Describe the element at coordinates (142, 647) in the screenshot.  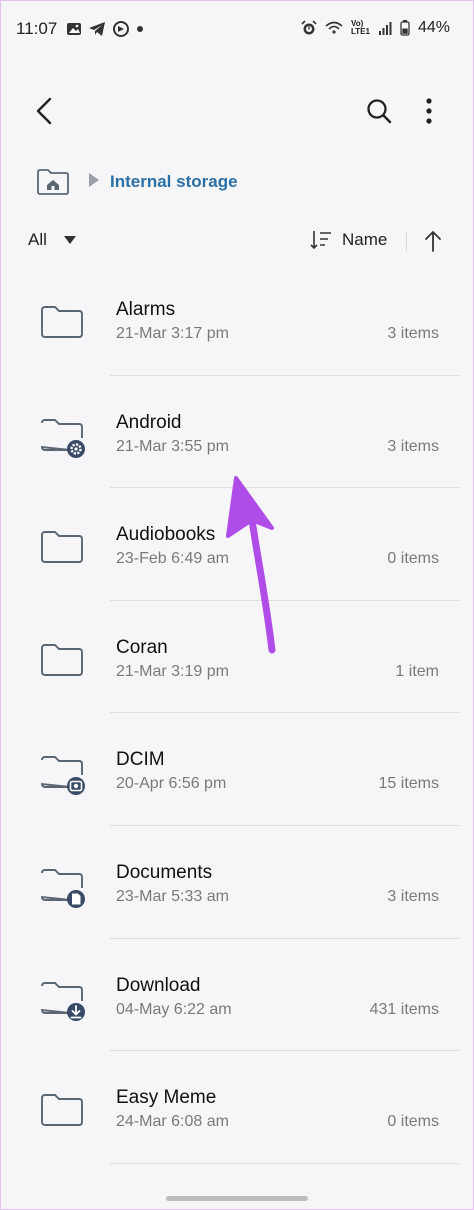
I see `item-name: Coran` at that location.